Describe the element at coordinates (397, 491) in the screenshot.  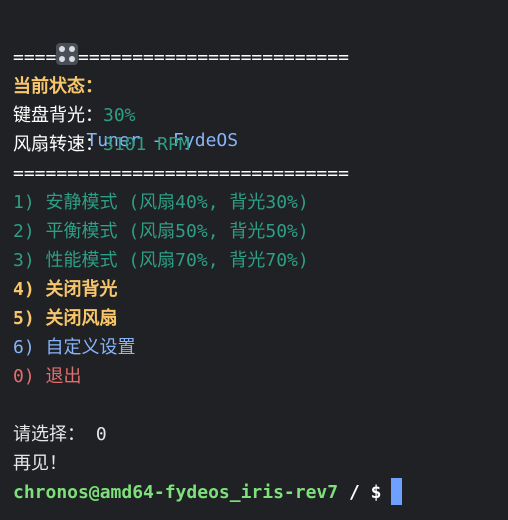
I see `text-cursor` at that location.